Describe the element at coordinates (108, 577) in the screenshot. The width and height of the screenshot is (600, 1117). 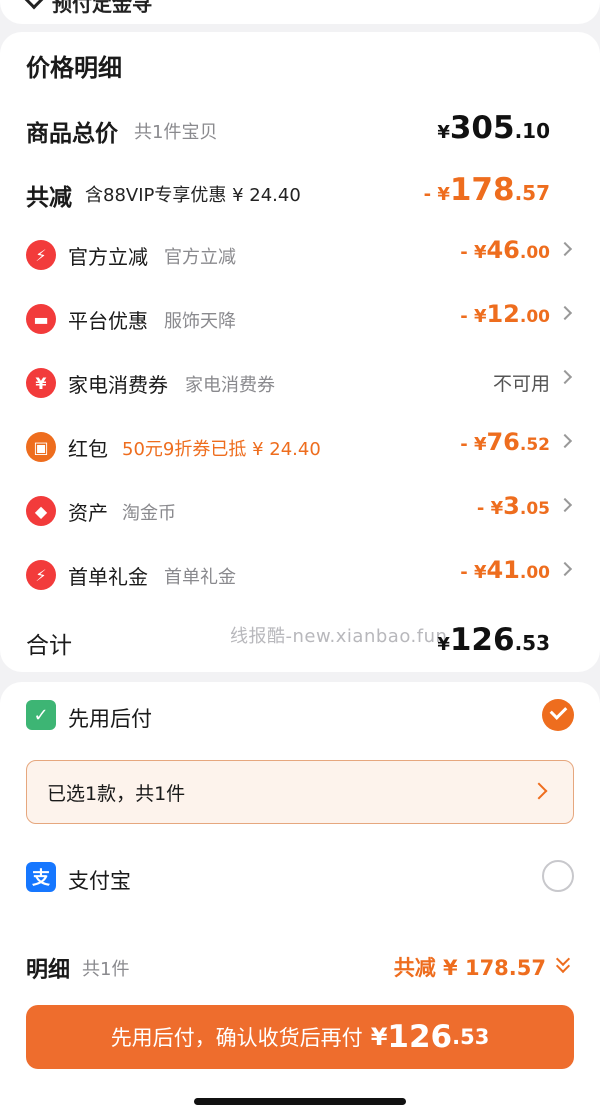
I see `discount-item-label: 首单礼金` at that location.